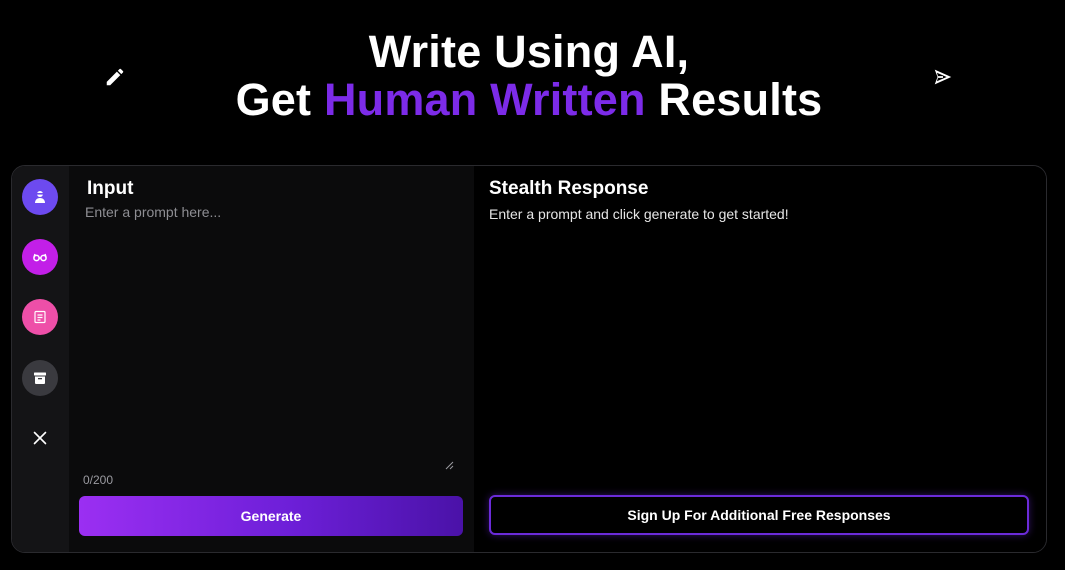 The height and width of the screenshot is (570, 1065). Describe the element at coordinates (569, 188) in the screenshot. I see `response-title: Stealth Response` at that location.